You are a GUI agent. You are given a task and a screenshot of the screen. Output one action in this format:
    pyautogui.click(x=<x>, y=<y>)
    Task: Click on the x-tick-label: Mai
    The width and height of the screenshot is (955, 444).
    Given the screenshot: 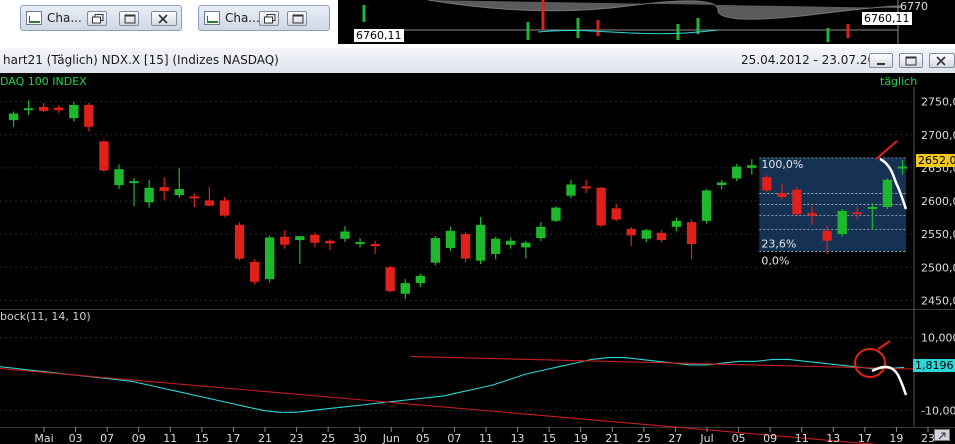 What is the action you would take?
    pyautogui.click(x=43, y=438)
    